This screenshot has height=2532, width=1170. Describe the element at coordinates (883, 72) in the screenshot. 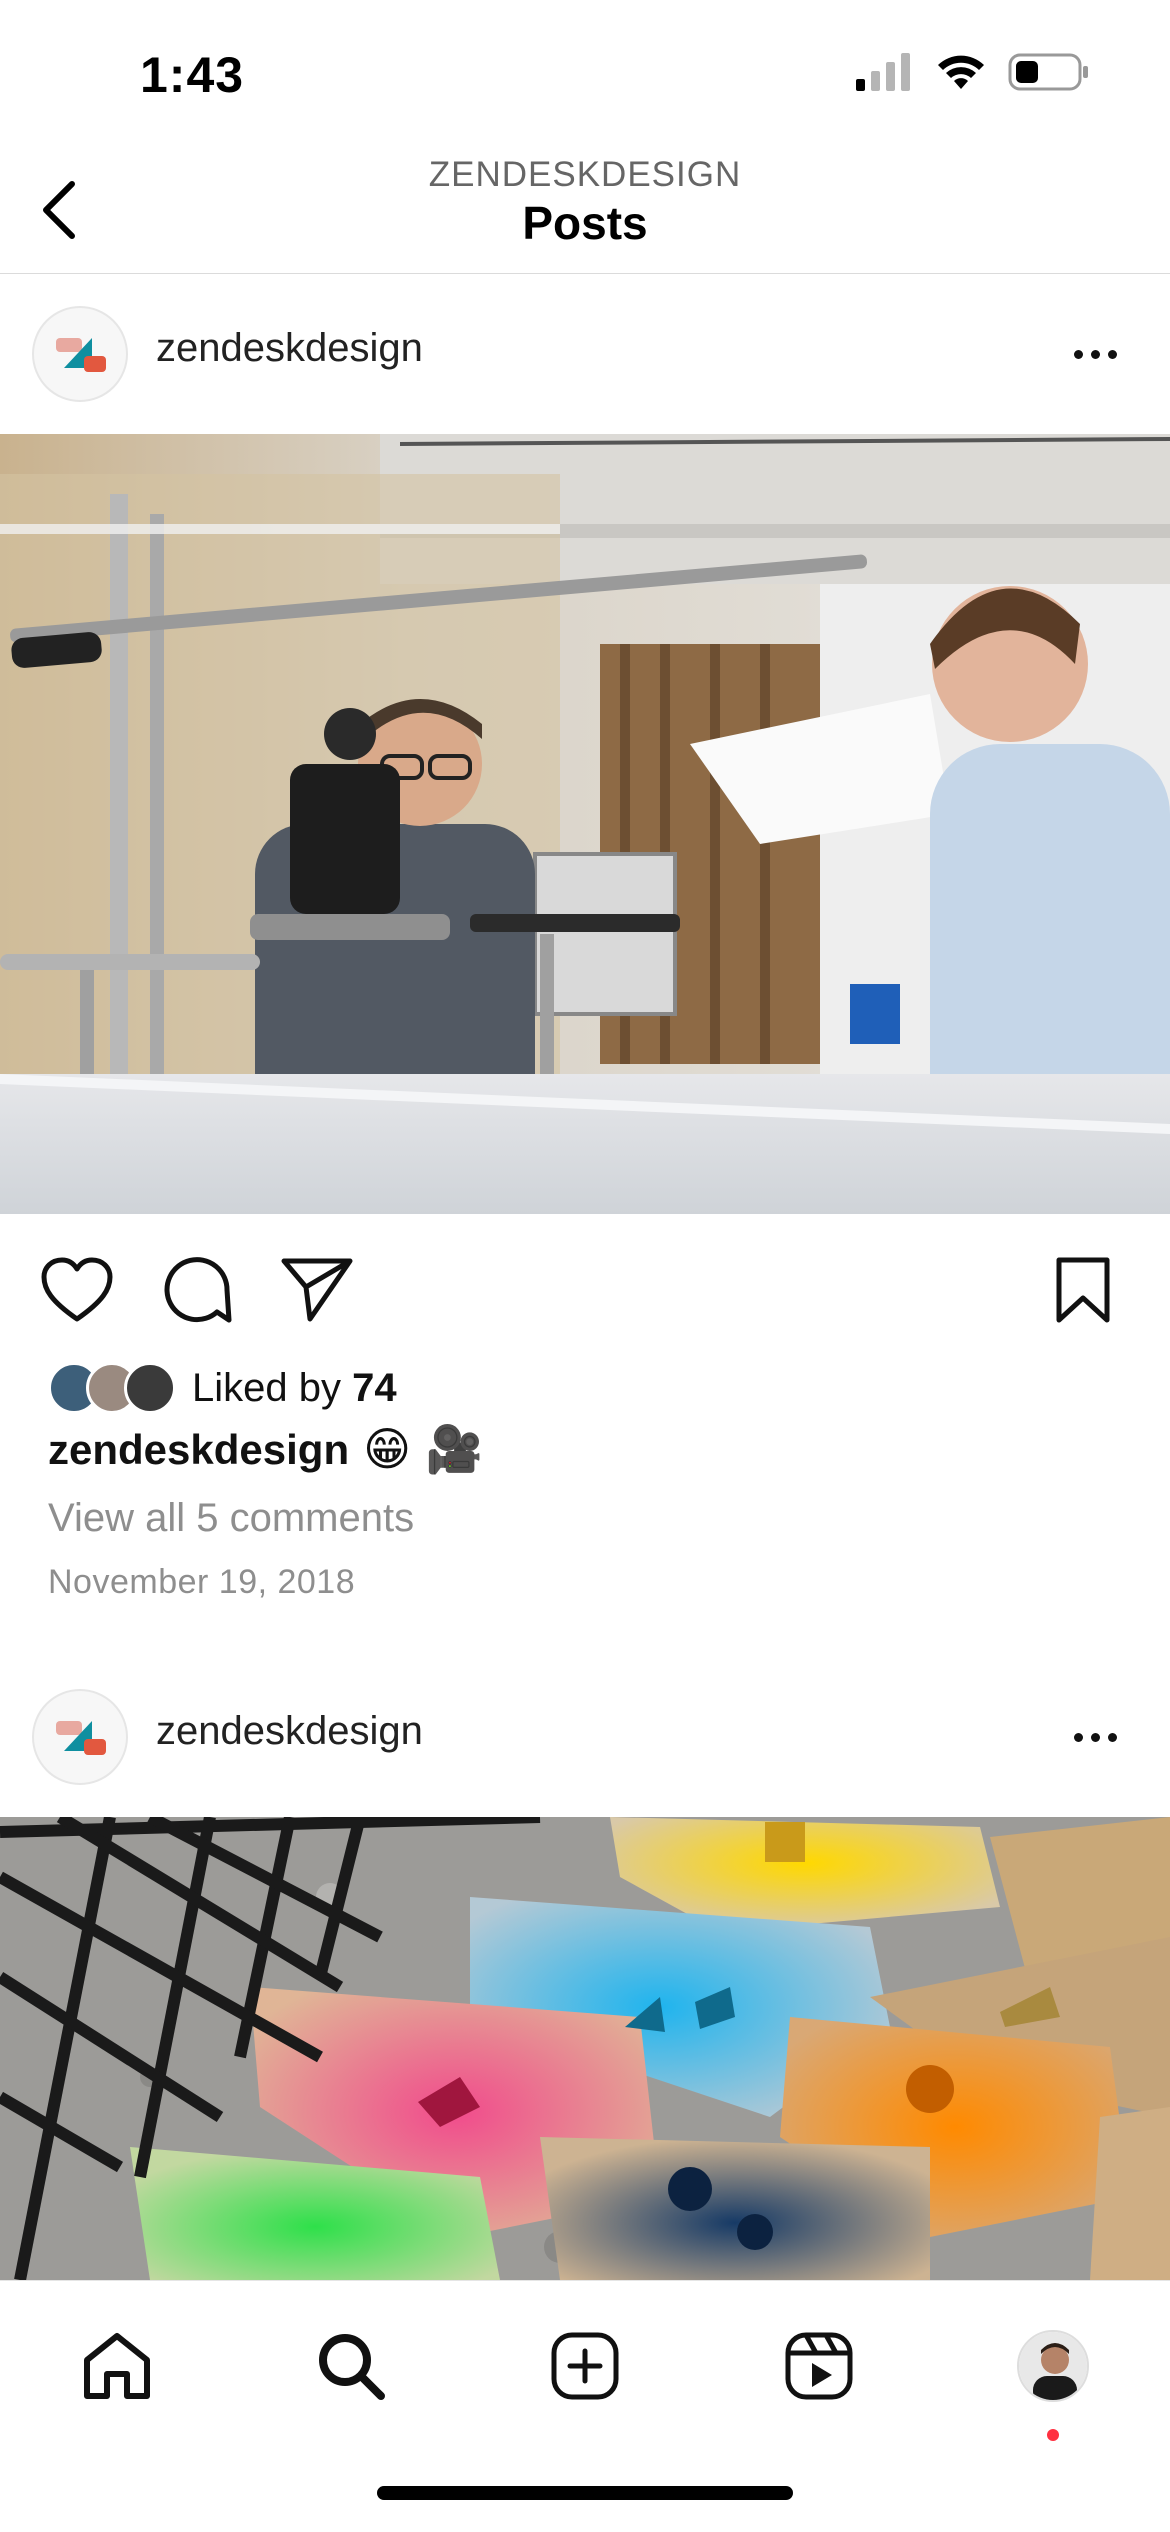

I see `cellular-signal-icon` at that location.